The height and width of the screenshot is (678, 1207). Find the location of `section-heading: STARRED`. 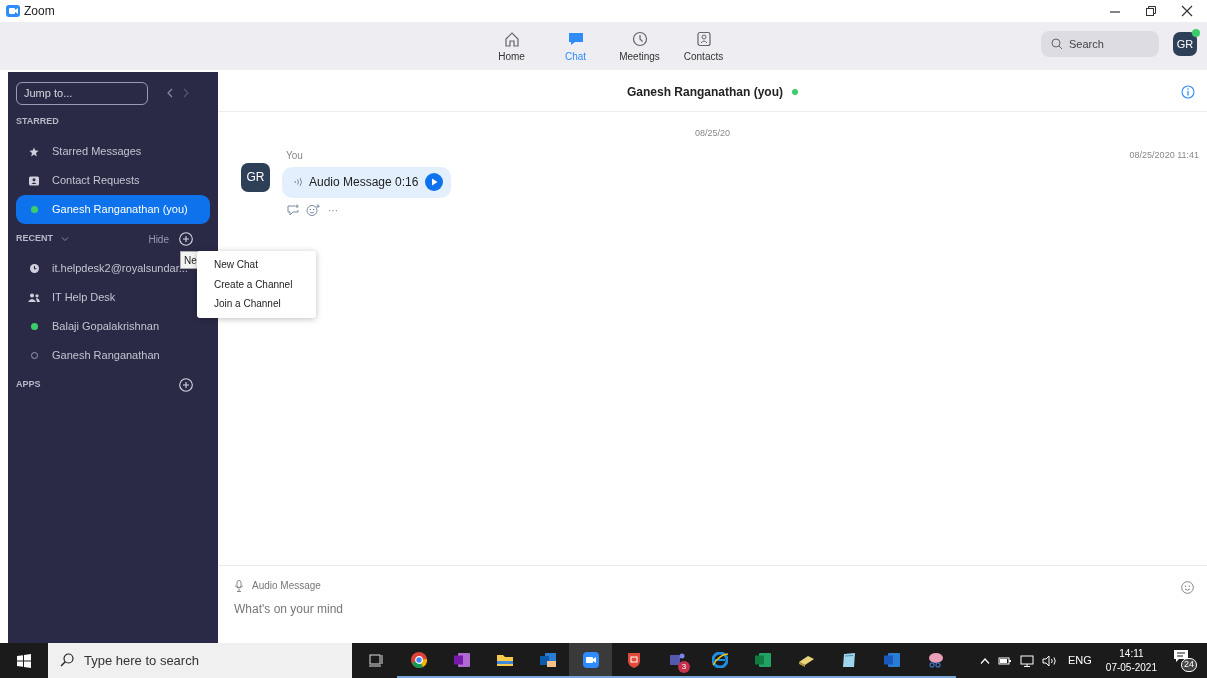

section-heading: STARRED is located at coordinates (37, 122).